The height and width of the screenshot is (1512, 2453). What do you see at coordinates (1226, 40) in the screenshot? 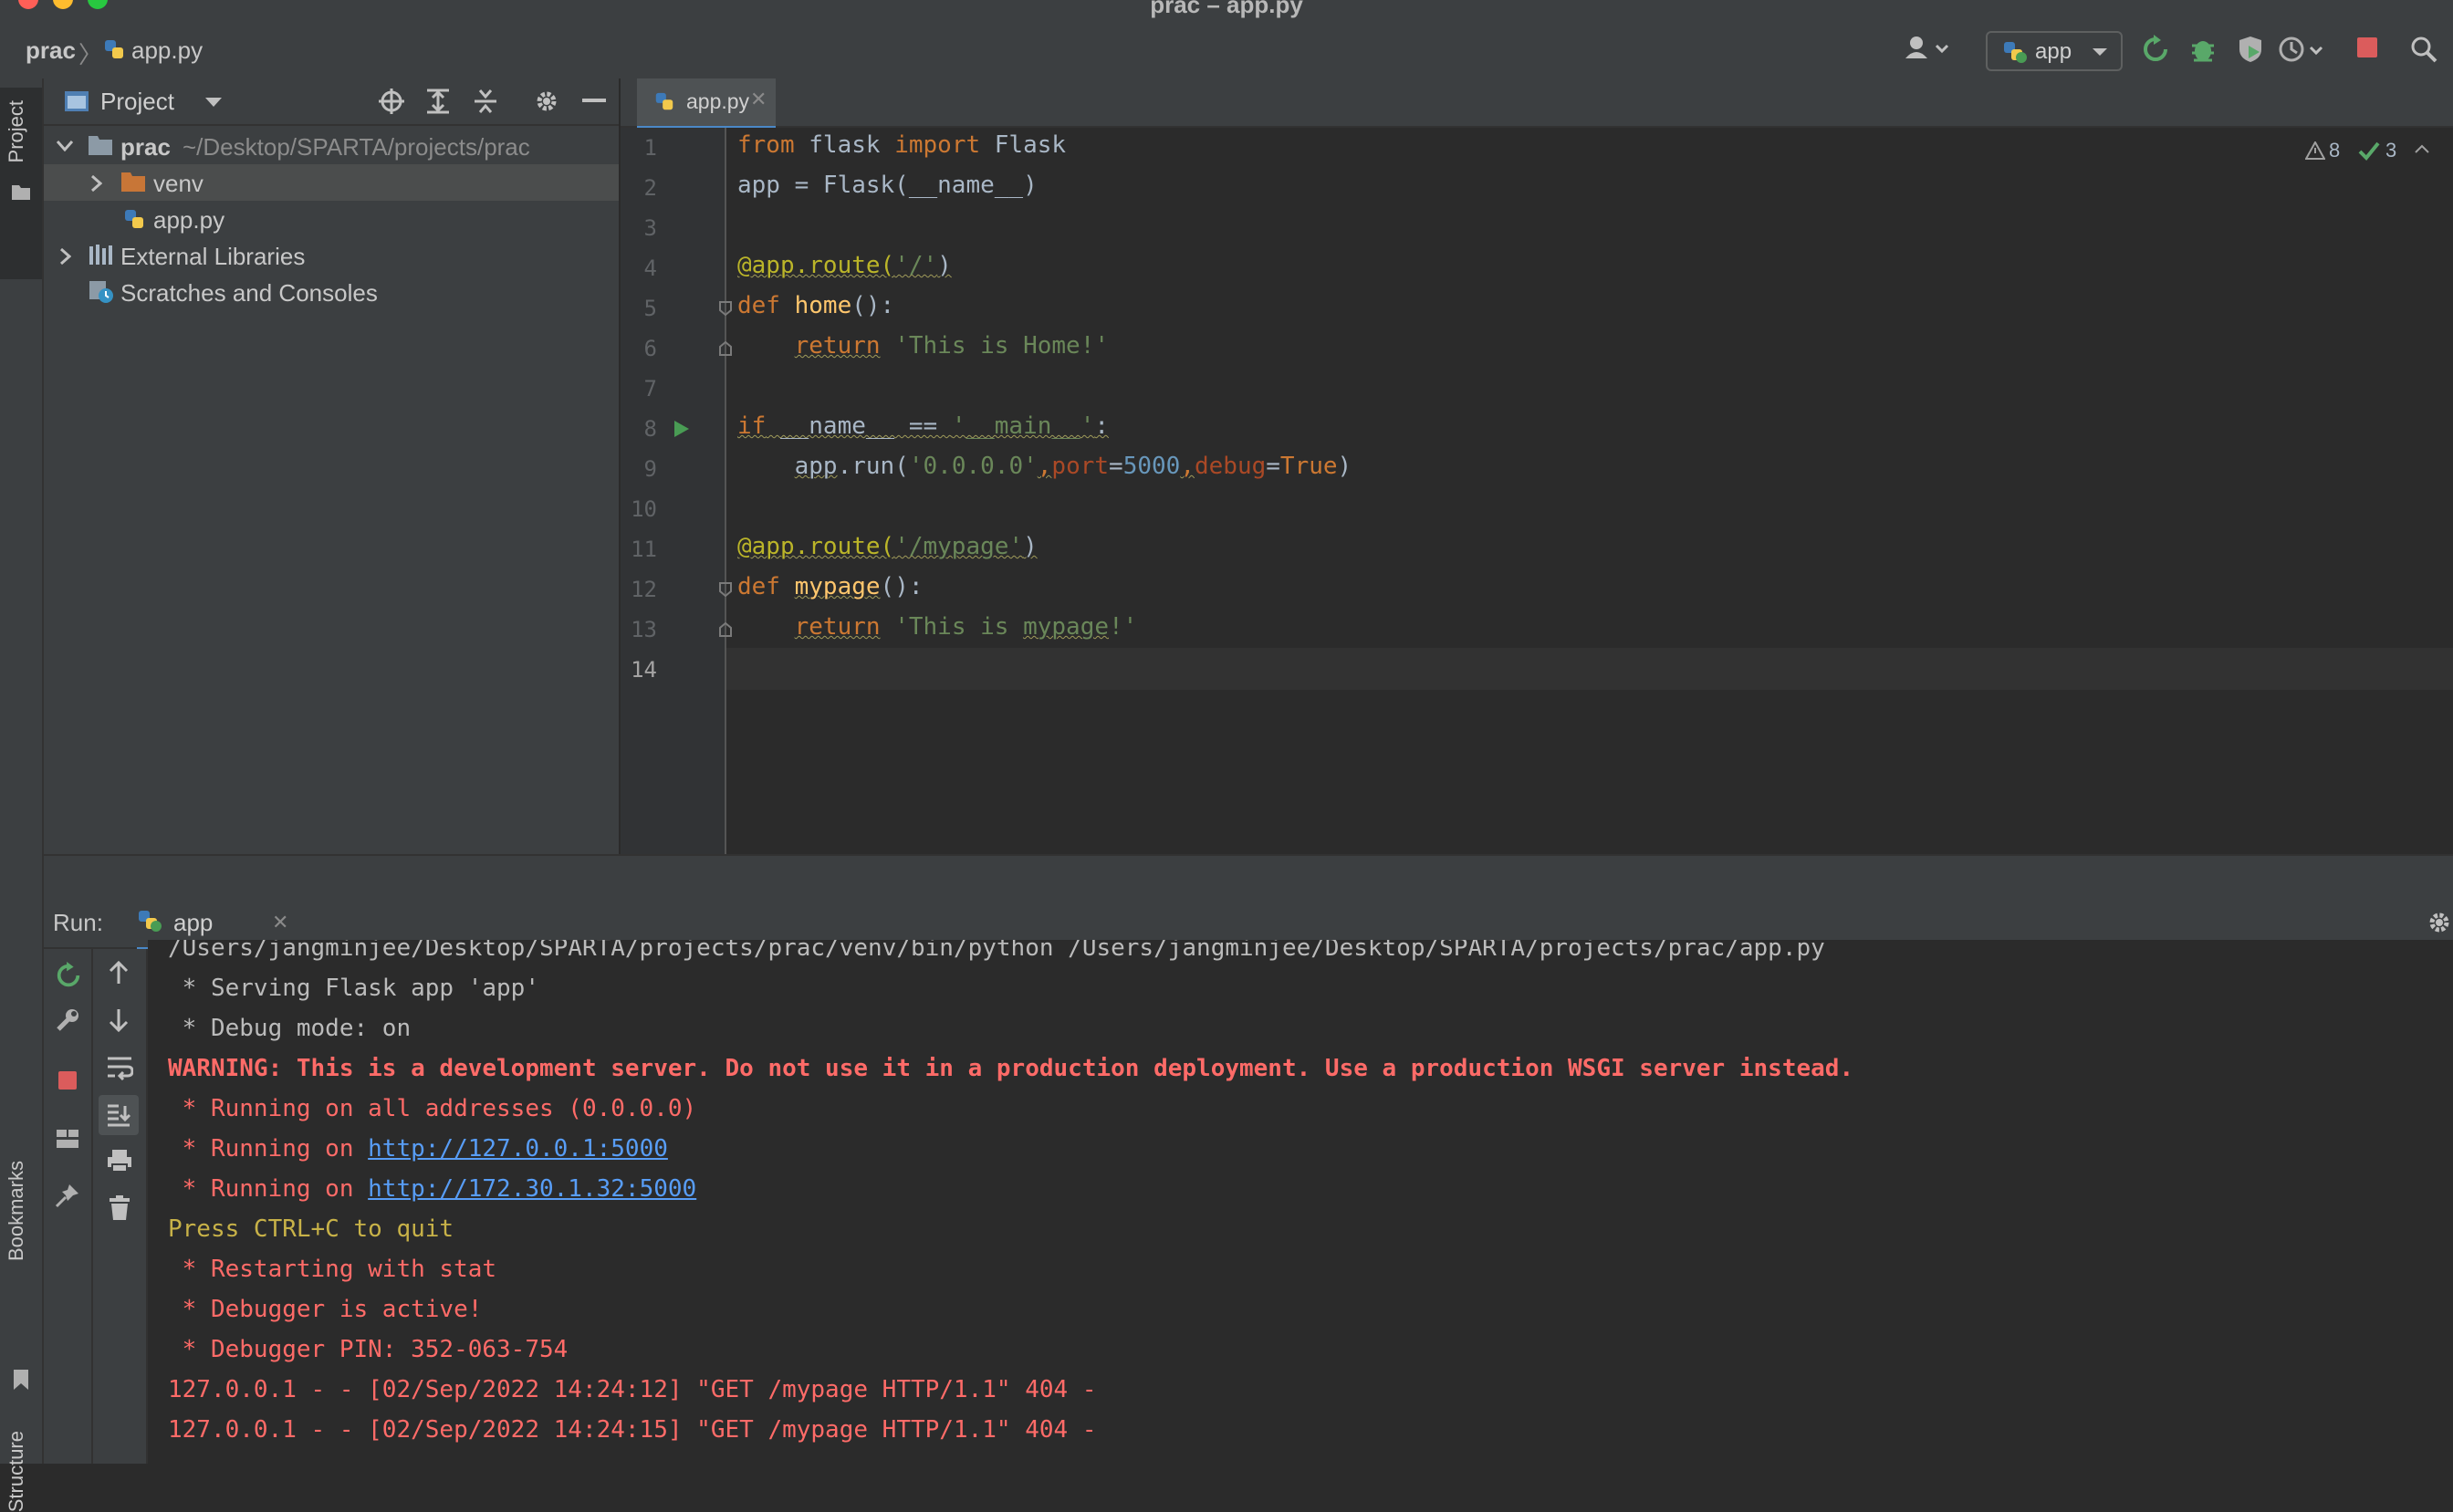
I see `title-bar: prac – app.py prac 〉 app.py app` at bounding box center [1226, 40].